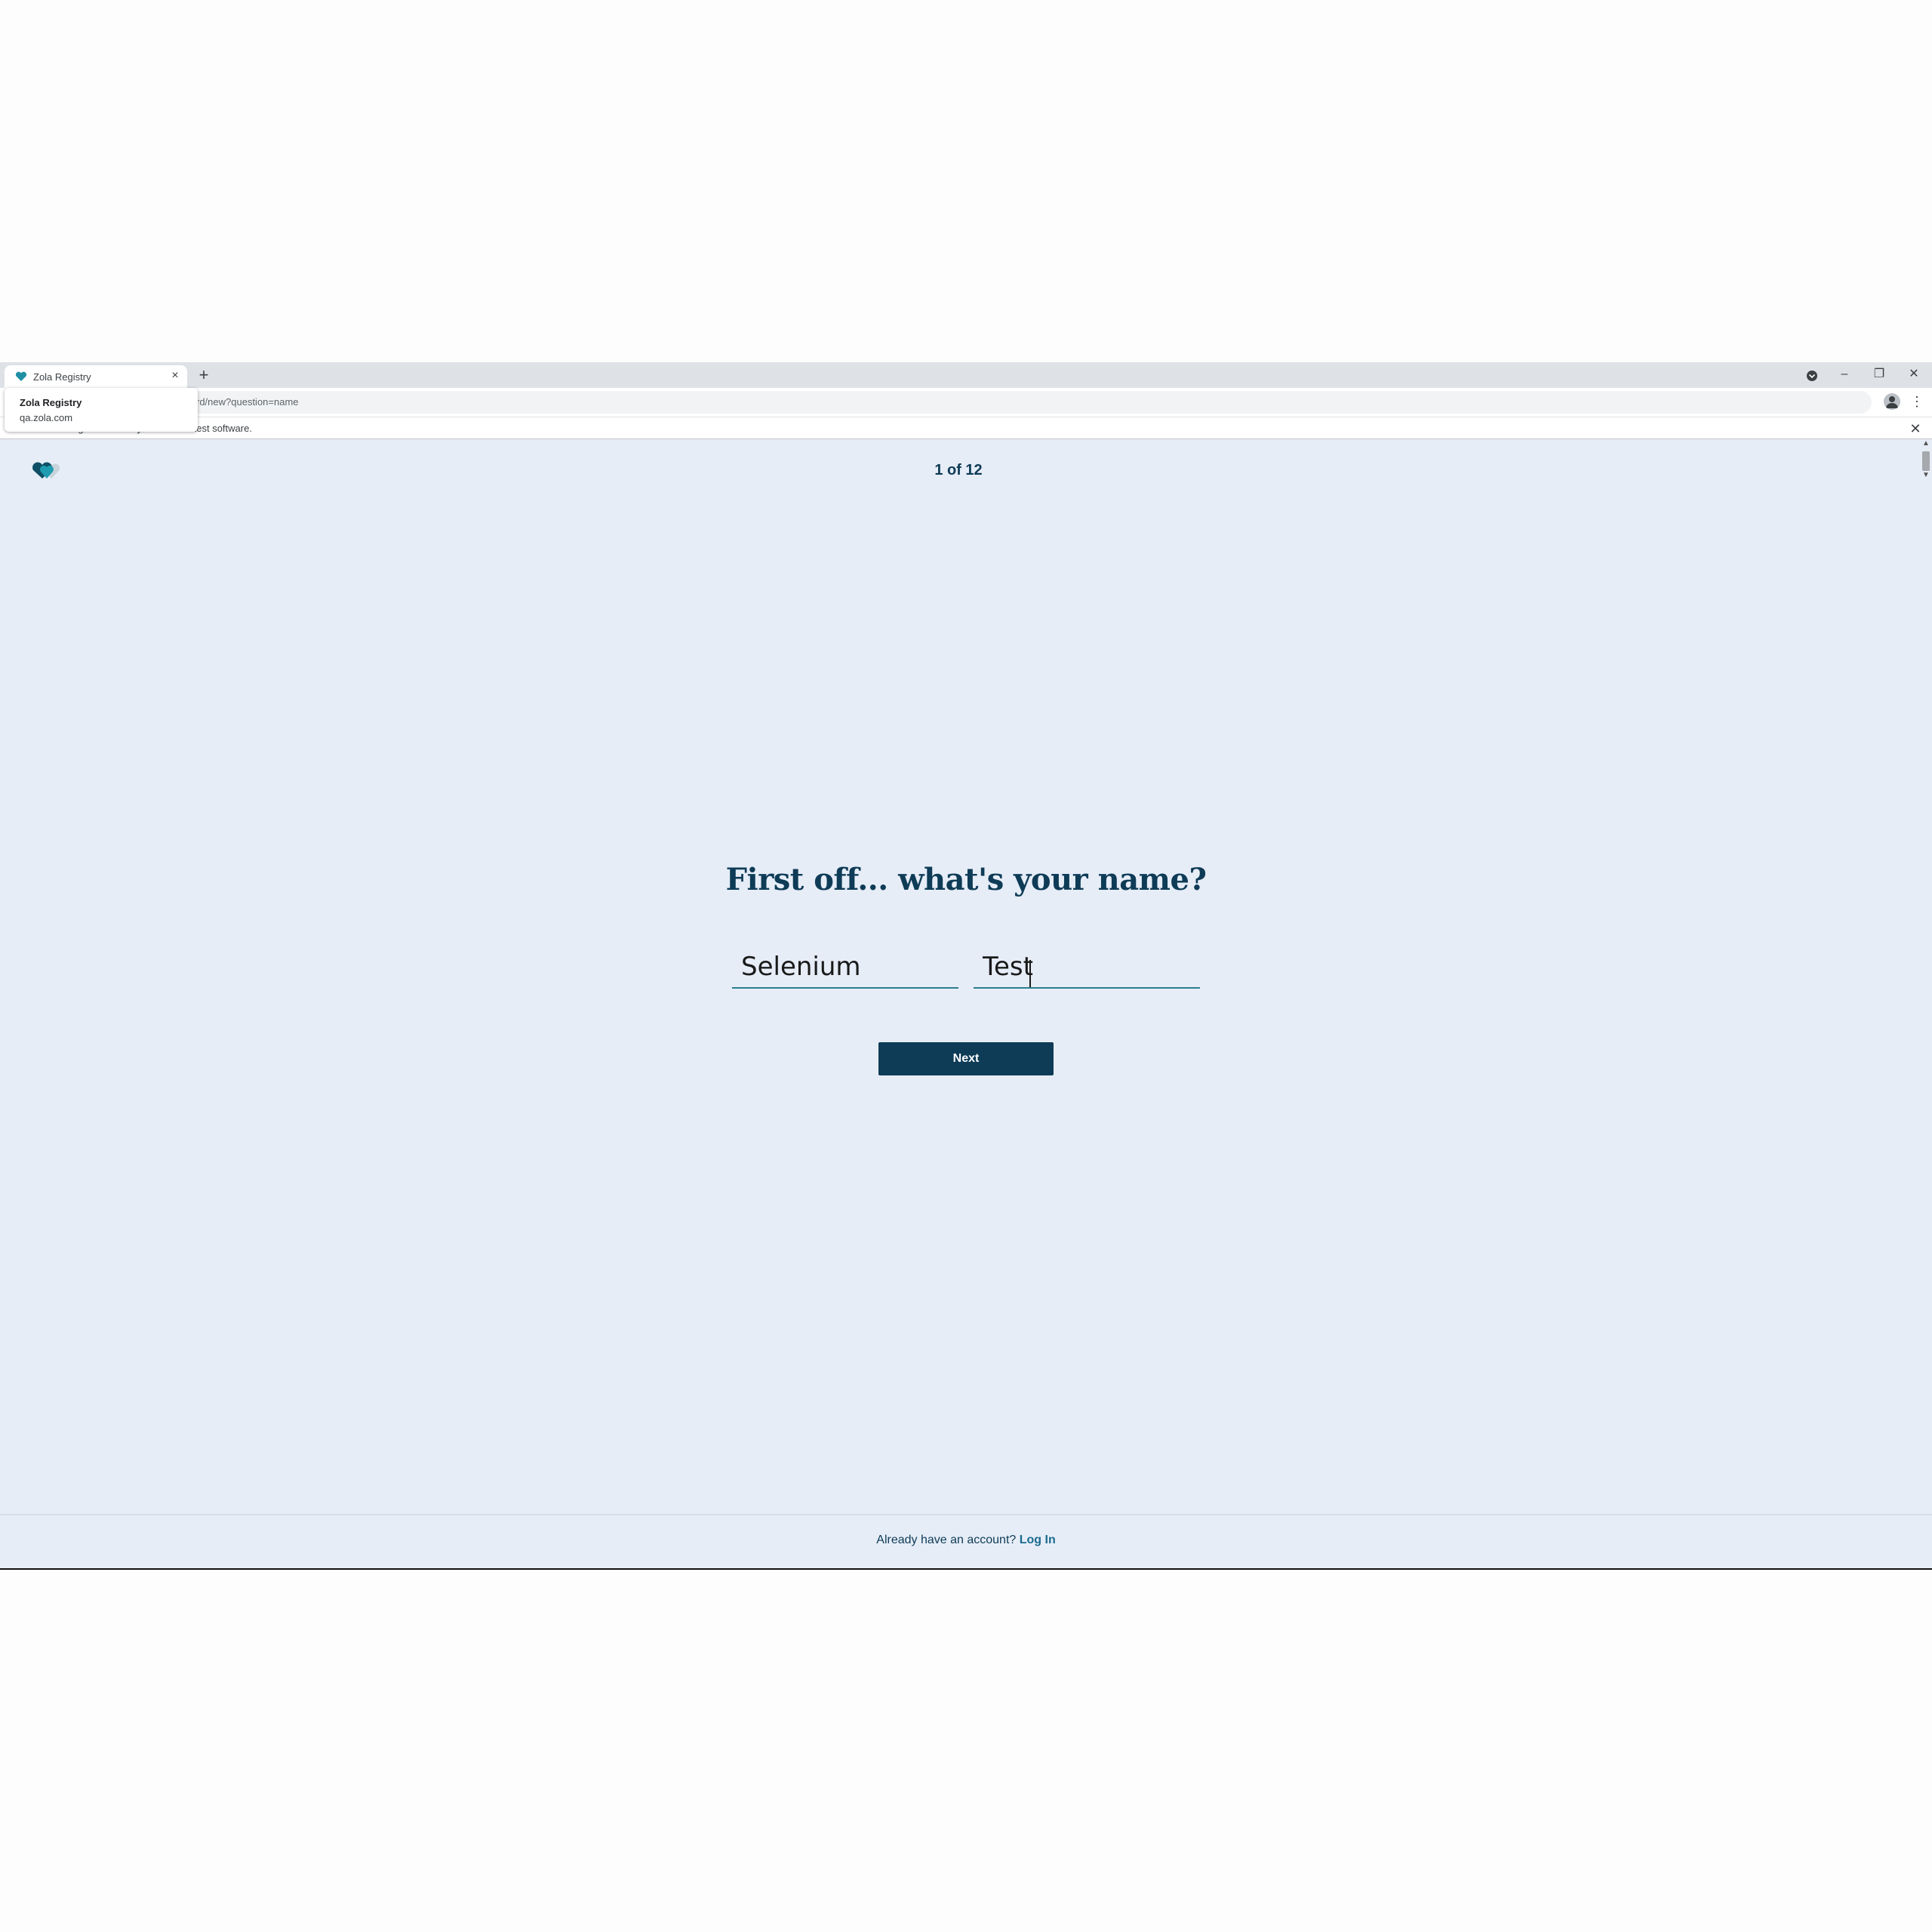 This screenshot has height=1932, width=1932. Describe the element at coordinates (1925, 475) in the screenshot. I see `scroll-down-arrow-icon: ▼` at that location.